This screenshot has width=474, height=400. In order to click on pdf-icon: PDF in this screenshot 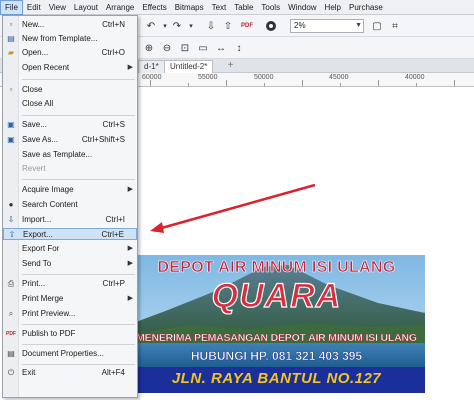, I will do `click(11, 334)`.